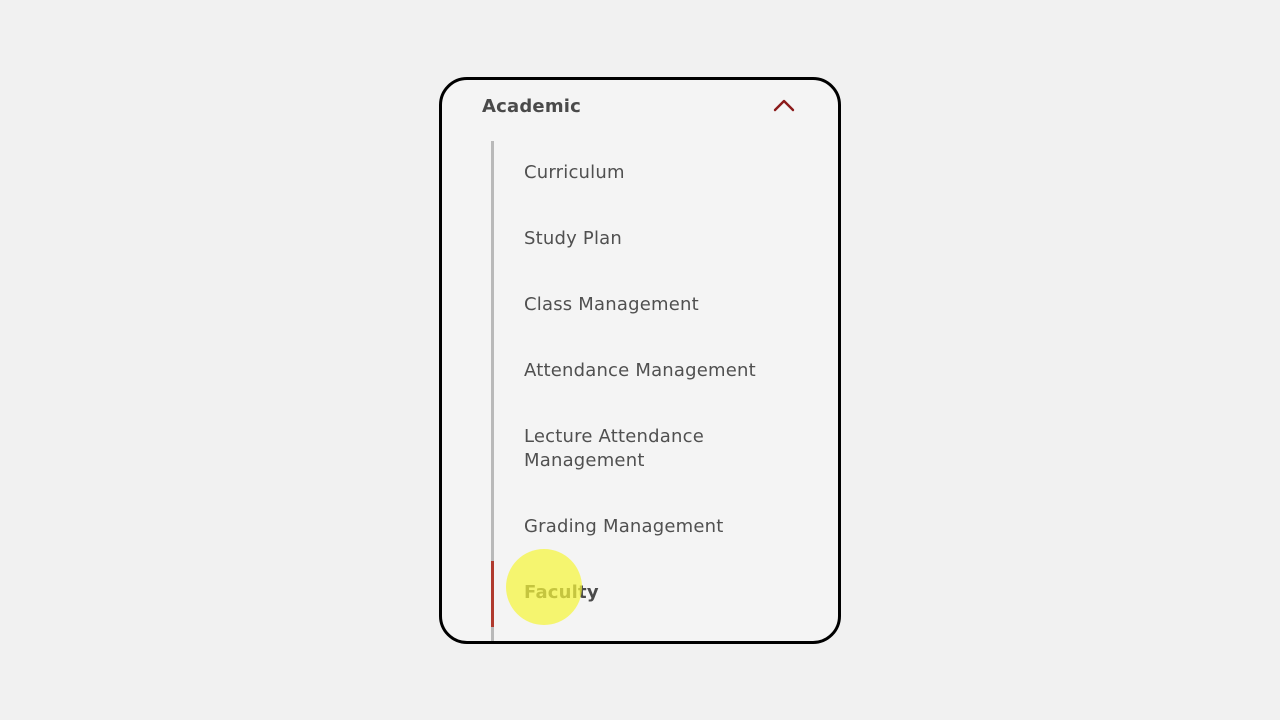 The width and height of the screenshot is (1280, 720). Describe the element at coordinates (654, 174) in the screenshot. I see `nav-item-curriculum: Curriculum` at that location.